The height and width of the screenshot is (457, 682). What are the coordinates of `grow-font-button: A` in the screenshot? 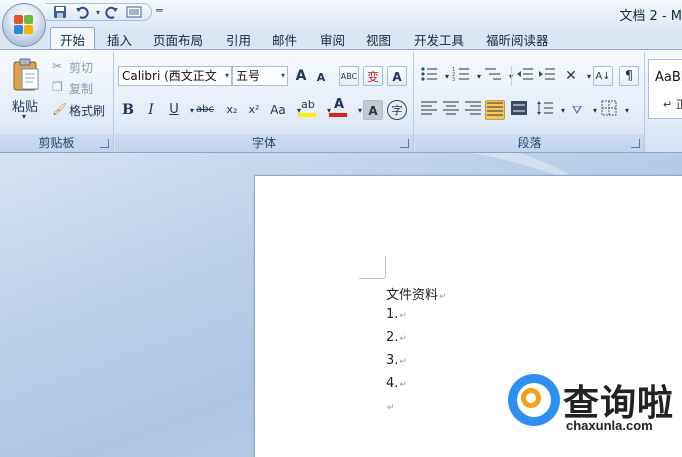 It's located at (301, 76).